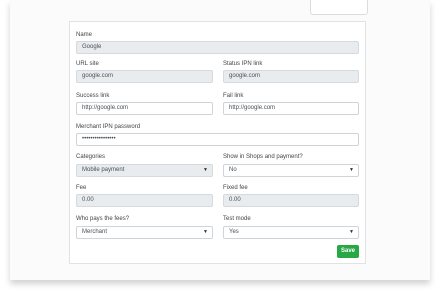 Image resolution: width=440 pixels, height=296 pixels. I want to click on status-ipn-link-label: Status IPN link, so click(243, 64).